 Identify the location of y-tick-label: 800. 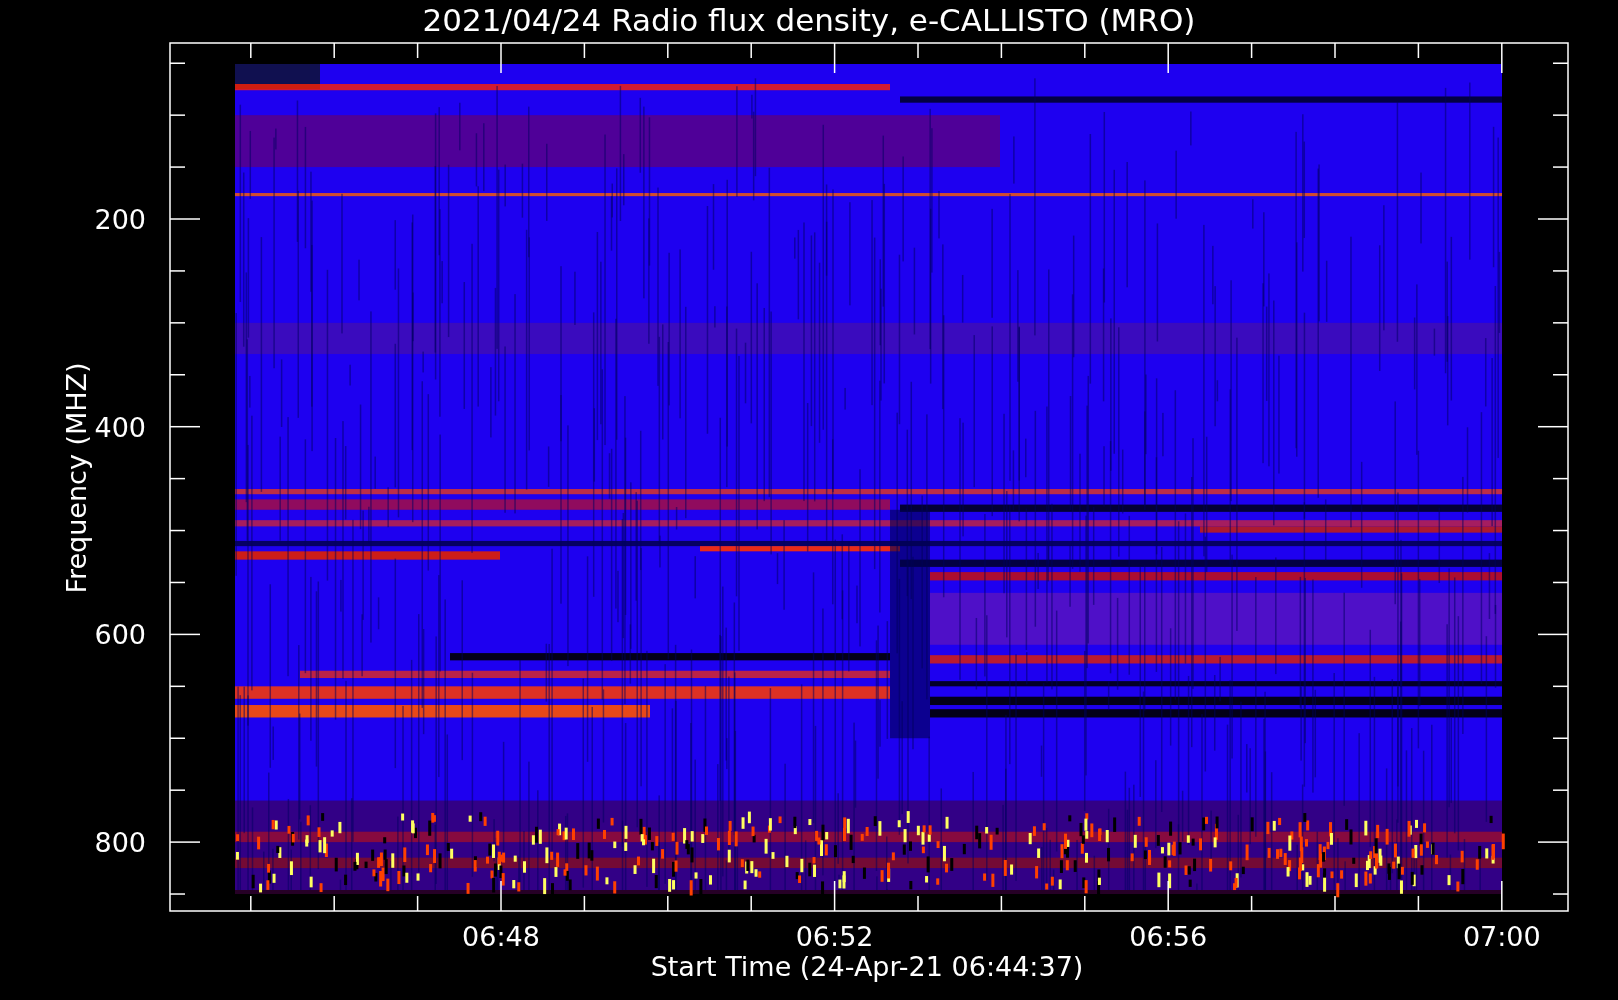
(120, 843).